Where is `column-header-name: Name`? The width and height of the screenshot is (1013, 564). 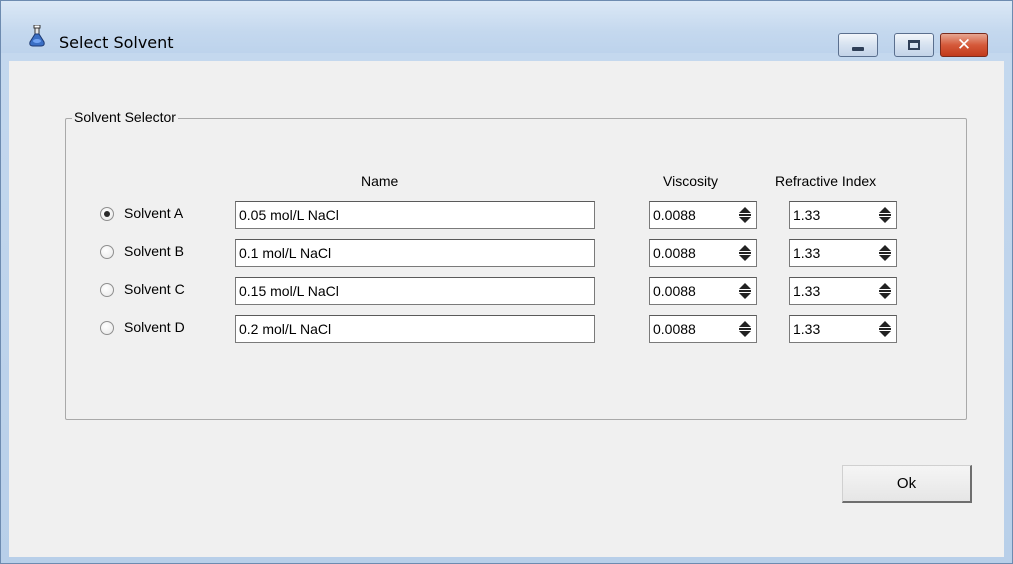
column-header-name: Name is located at coordinates (380, 181).